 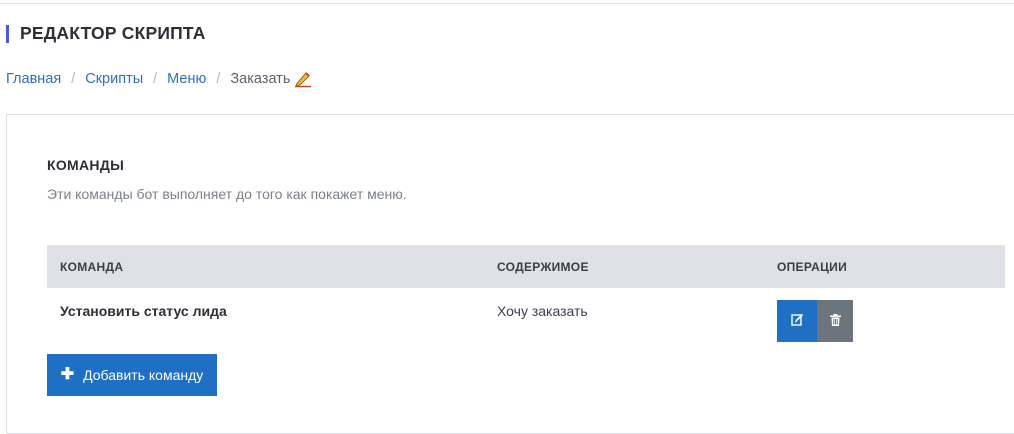 What do you see at coordinates (260, 79) in the screenshot?
I see `breadcrumb-current: Заказать` at bounding box center [260, 79].